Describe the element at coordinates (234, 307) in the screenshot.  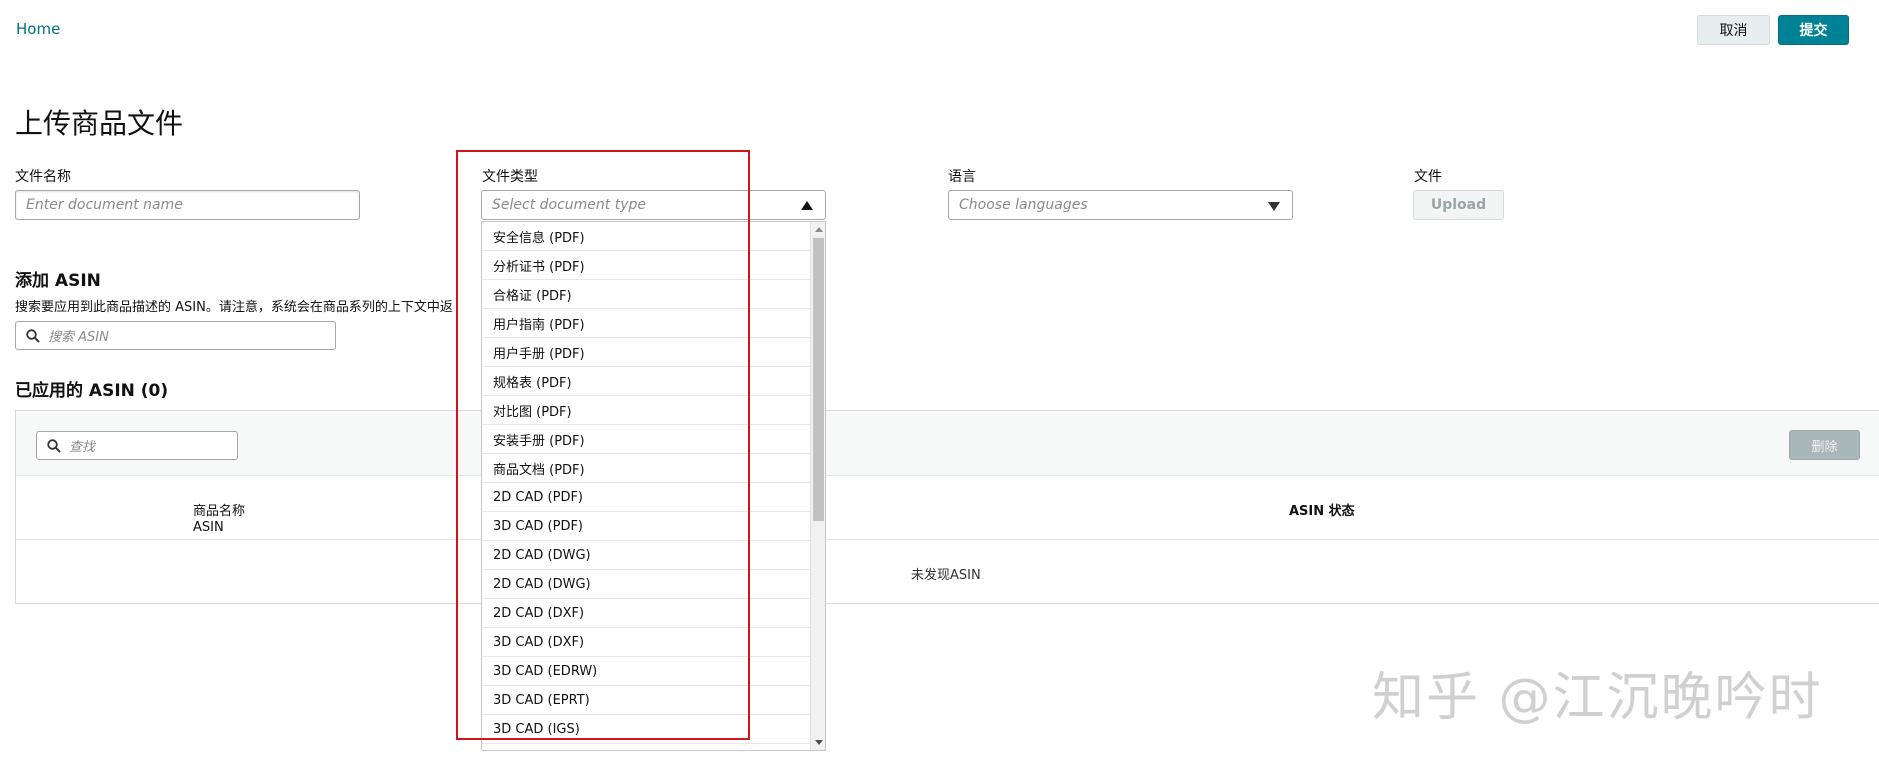
I see `add-asin-help-text: 搜索要应用到此商品描述的 ASIN。请注意，系统会在商品系列的上下文中返` at that location.